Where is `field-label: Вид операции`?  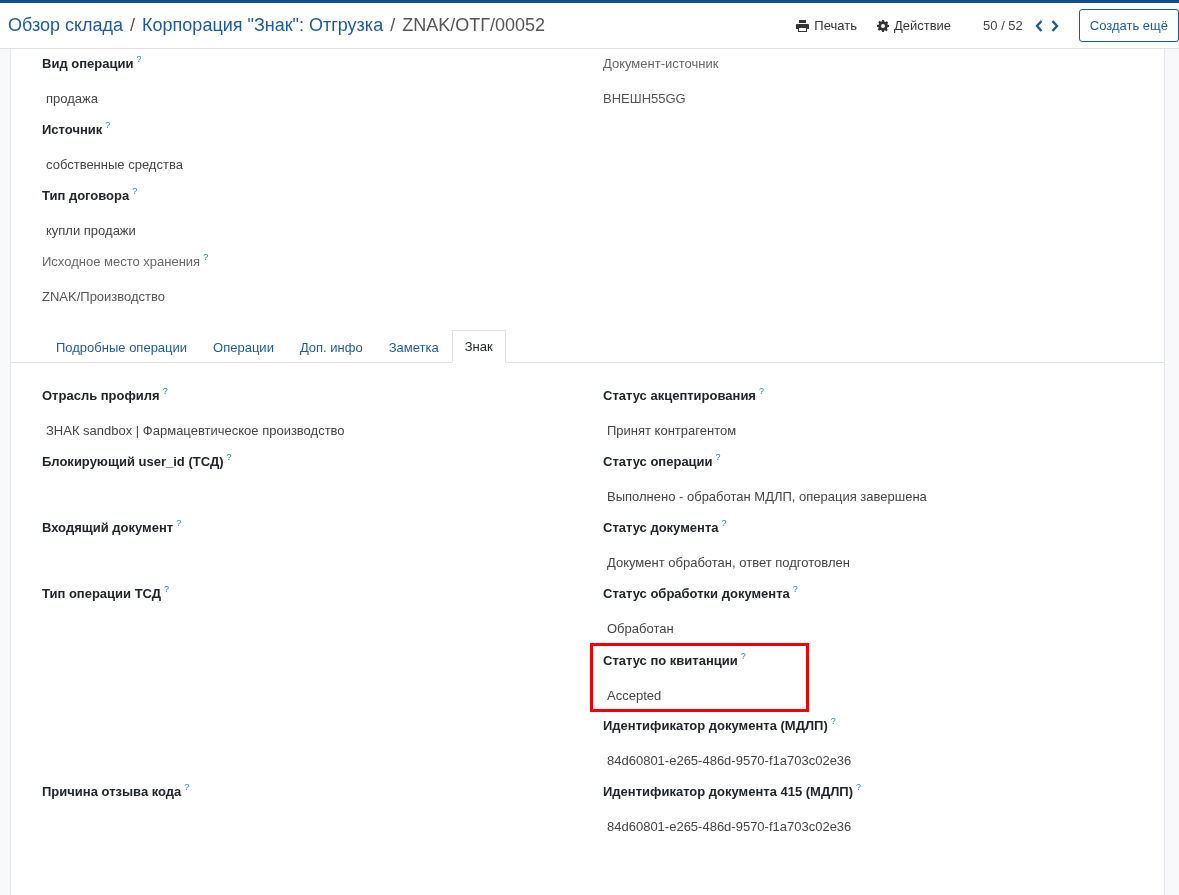 field-label: Вид операции is located at coordinates (88, 64).